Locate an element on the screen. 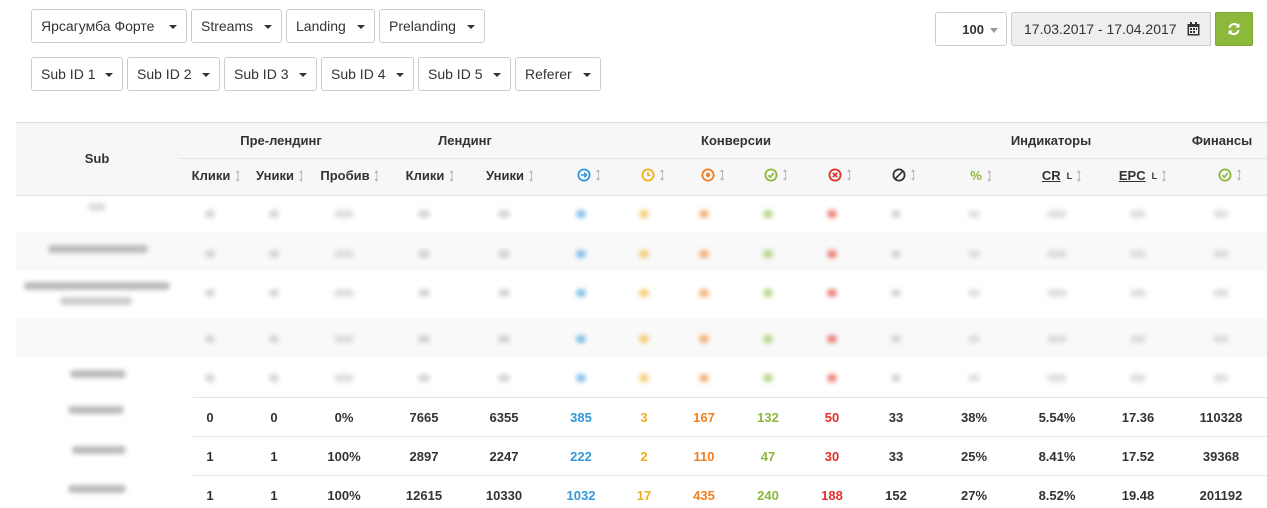 The width and height of the screenshot is (1267, 508). col-finance is located at coordinates (1230, 175).